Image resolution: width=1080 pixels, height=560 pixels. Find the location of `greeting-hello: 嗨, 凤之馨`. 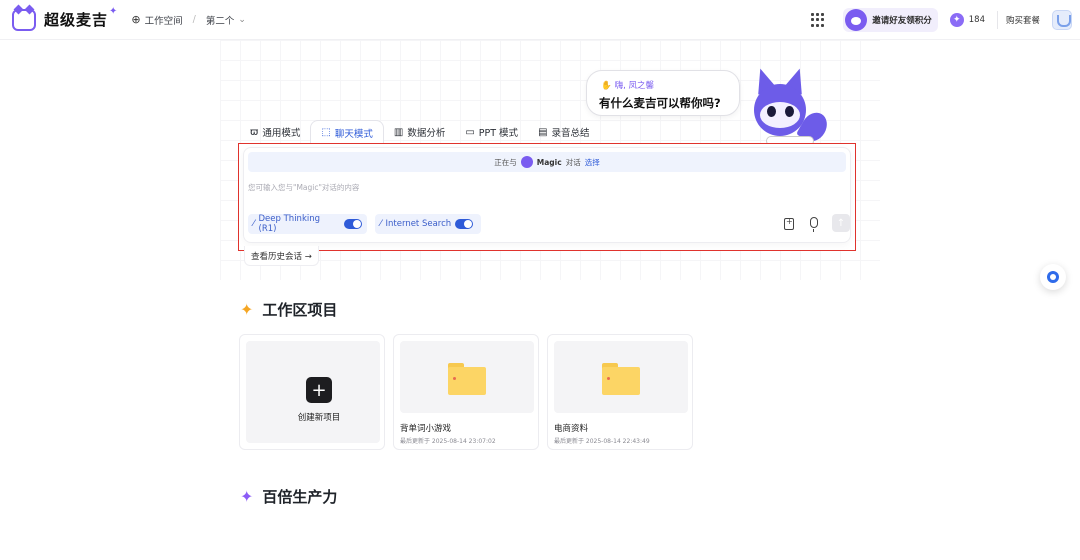

greeting-hello: 嗨, 凤之馨 is located at coordinates (634, 86).